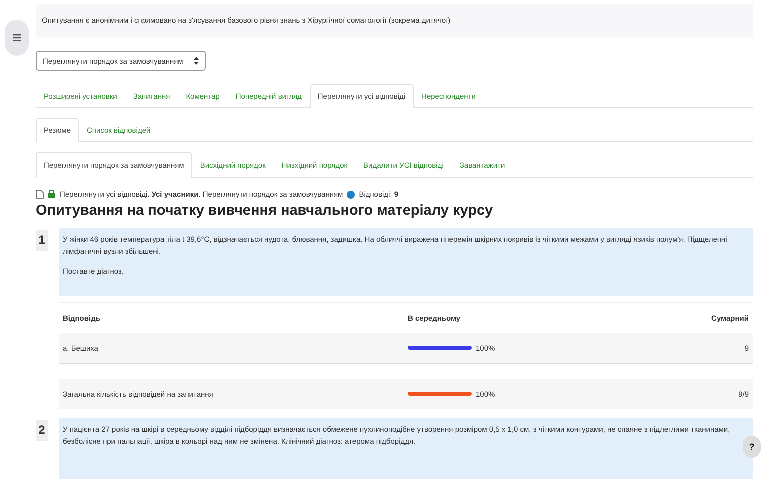 The image size is (767, 479). Describe the element at coordinates (752, 447) in the screenshot. I see `help-button: ?` at that location.